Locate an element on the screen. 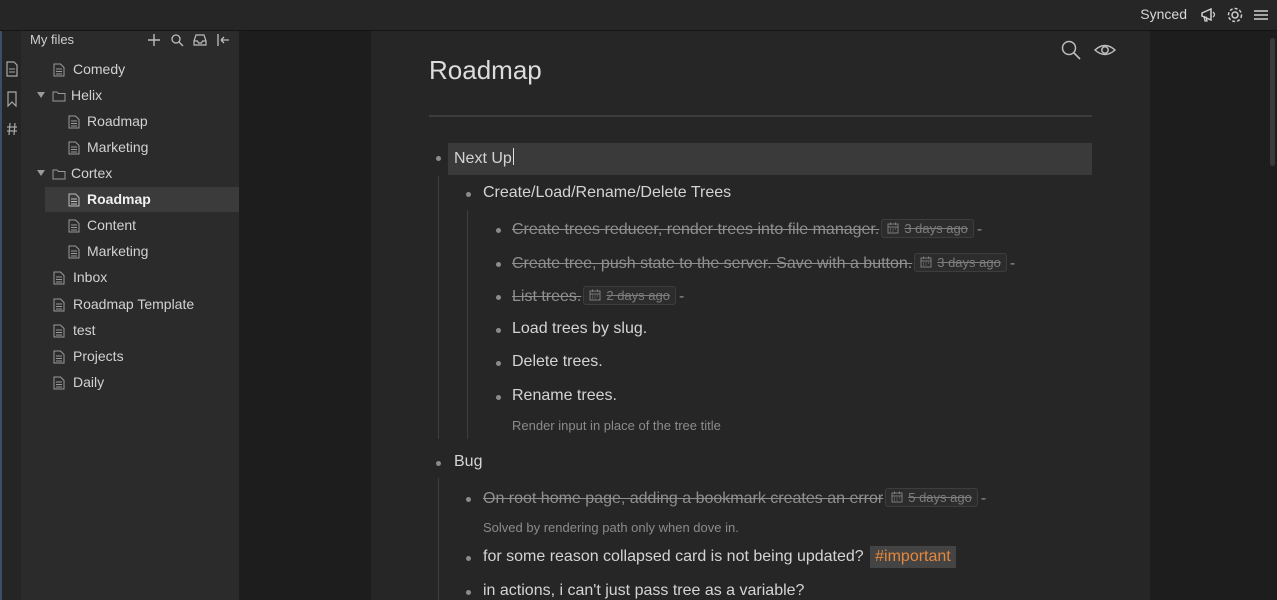 The width and height of the screenshot is (1277, 600). sidebar-item-test: test is located at coordinates (130, 330).